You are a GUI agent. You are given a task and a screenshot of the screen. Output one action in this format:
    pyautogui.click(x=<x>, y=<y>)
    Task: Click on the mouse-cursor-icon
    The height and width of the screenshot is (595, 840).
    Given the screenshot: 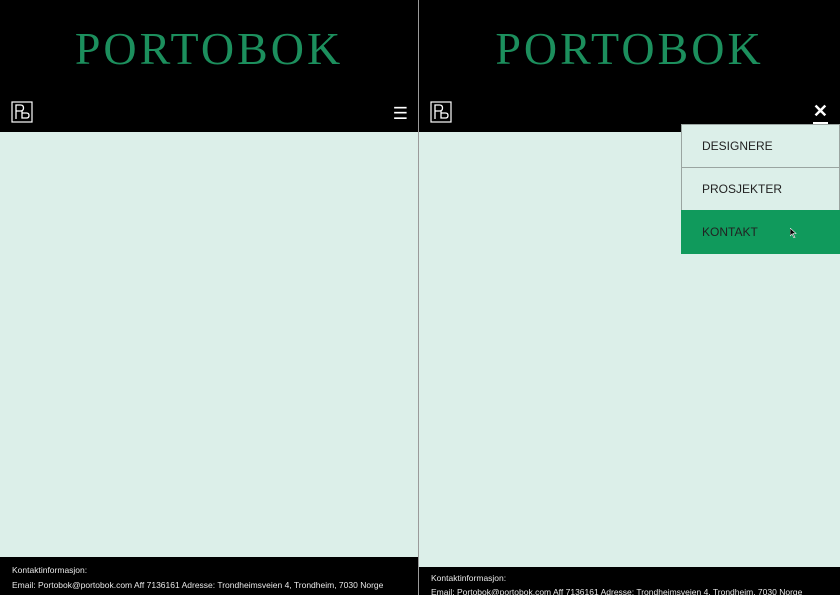 What is the action you would take?
    pyautogui.click(x=793, y=233)
    